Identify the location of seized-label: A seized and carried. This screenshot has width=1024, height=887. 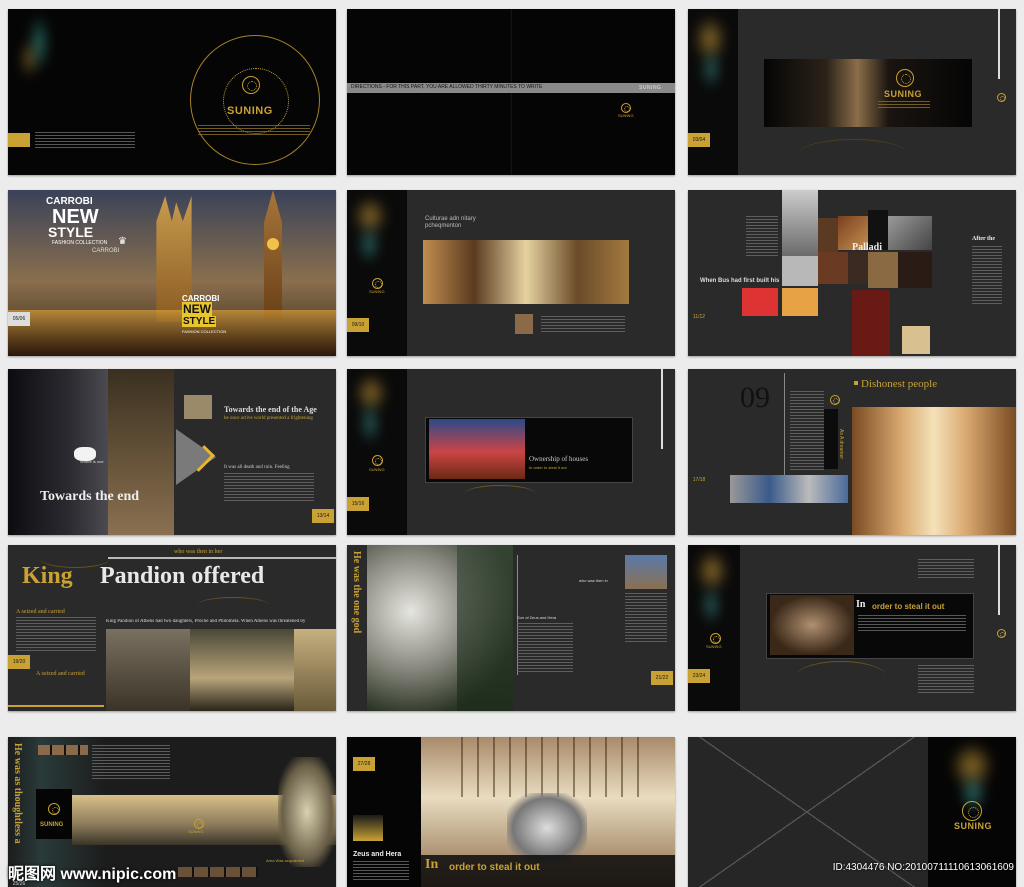
(40, 612).